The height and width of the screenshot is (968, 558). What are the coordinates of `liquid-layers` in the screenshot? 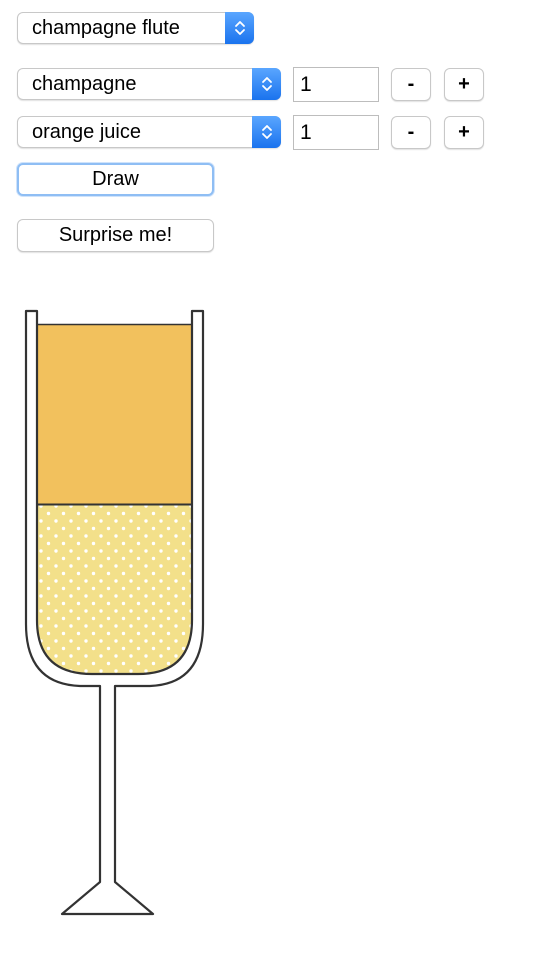 It's located at (114, 499).